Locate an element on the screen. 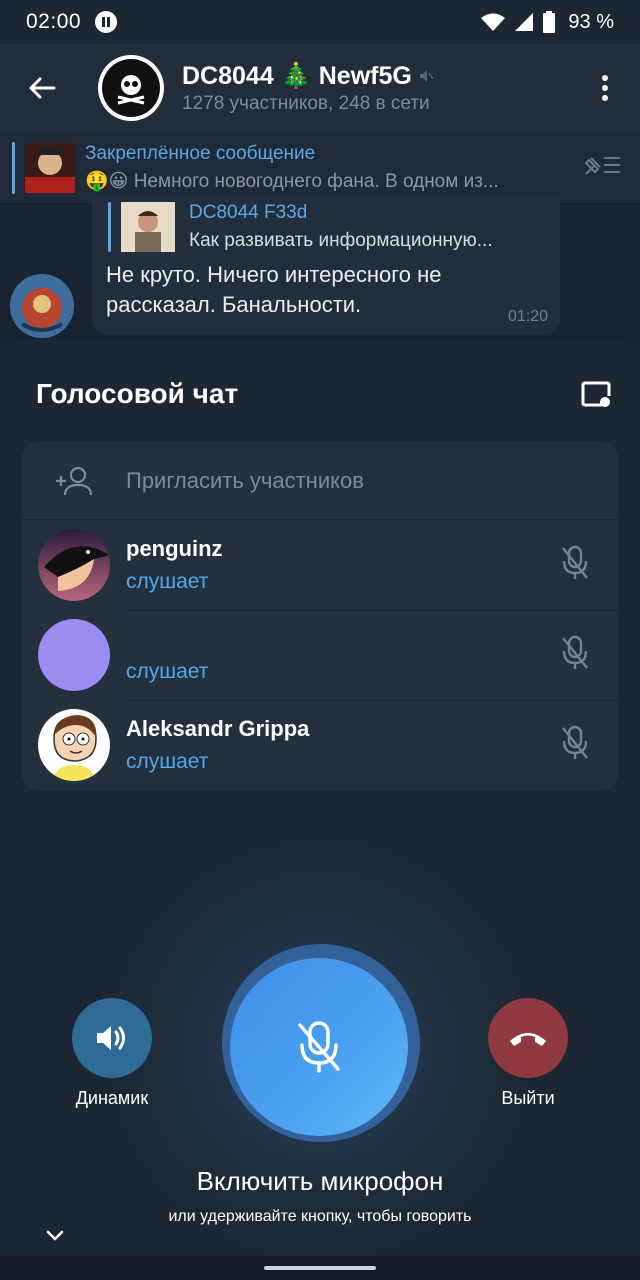  add-user-icon is located at coordinates (74, 480).